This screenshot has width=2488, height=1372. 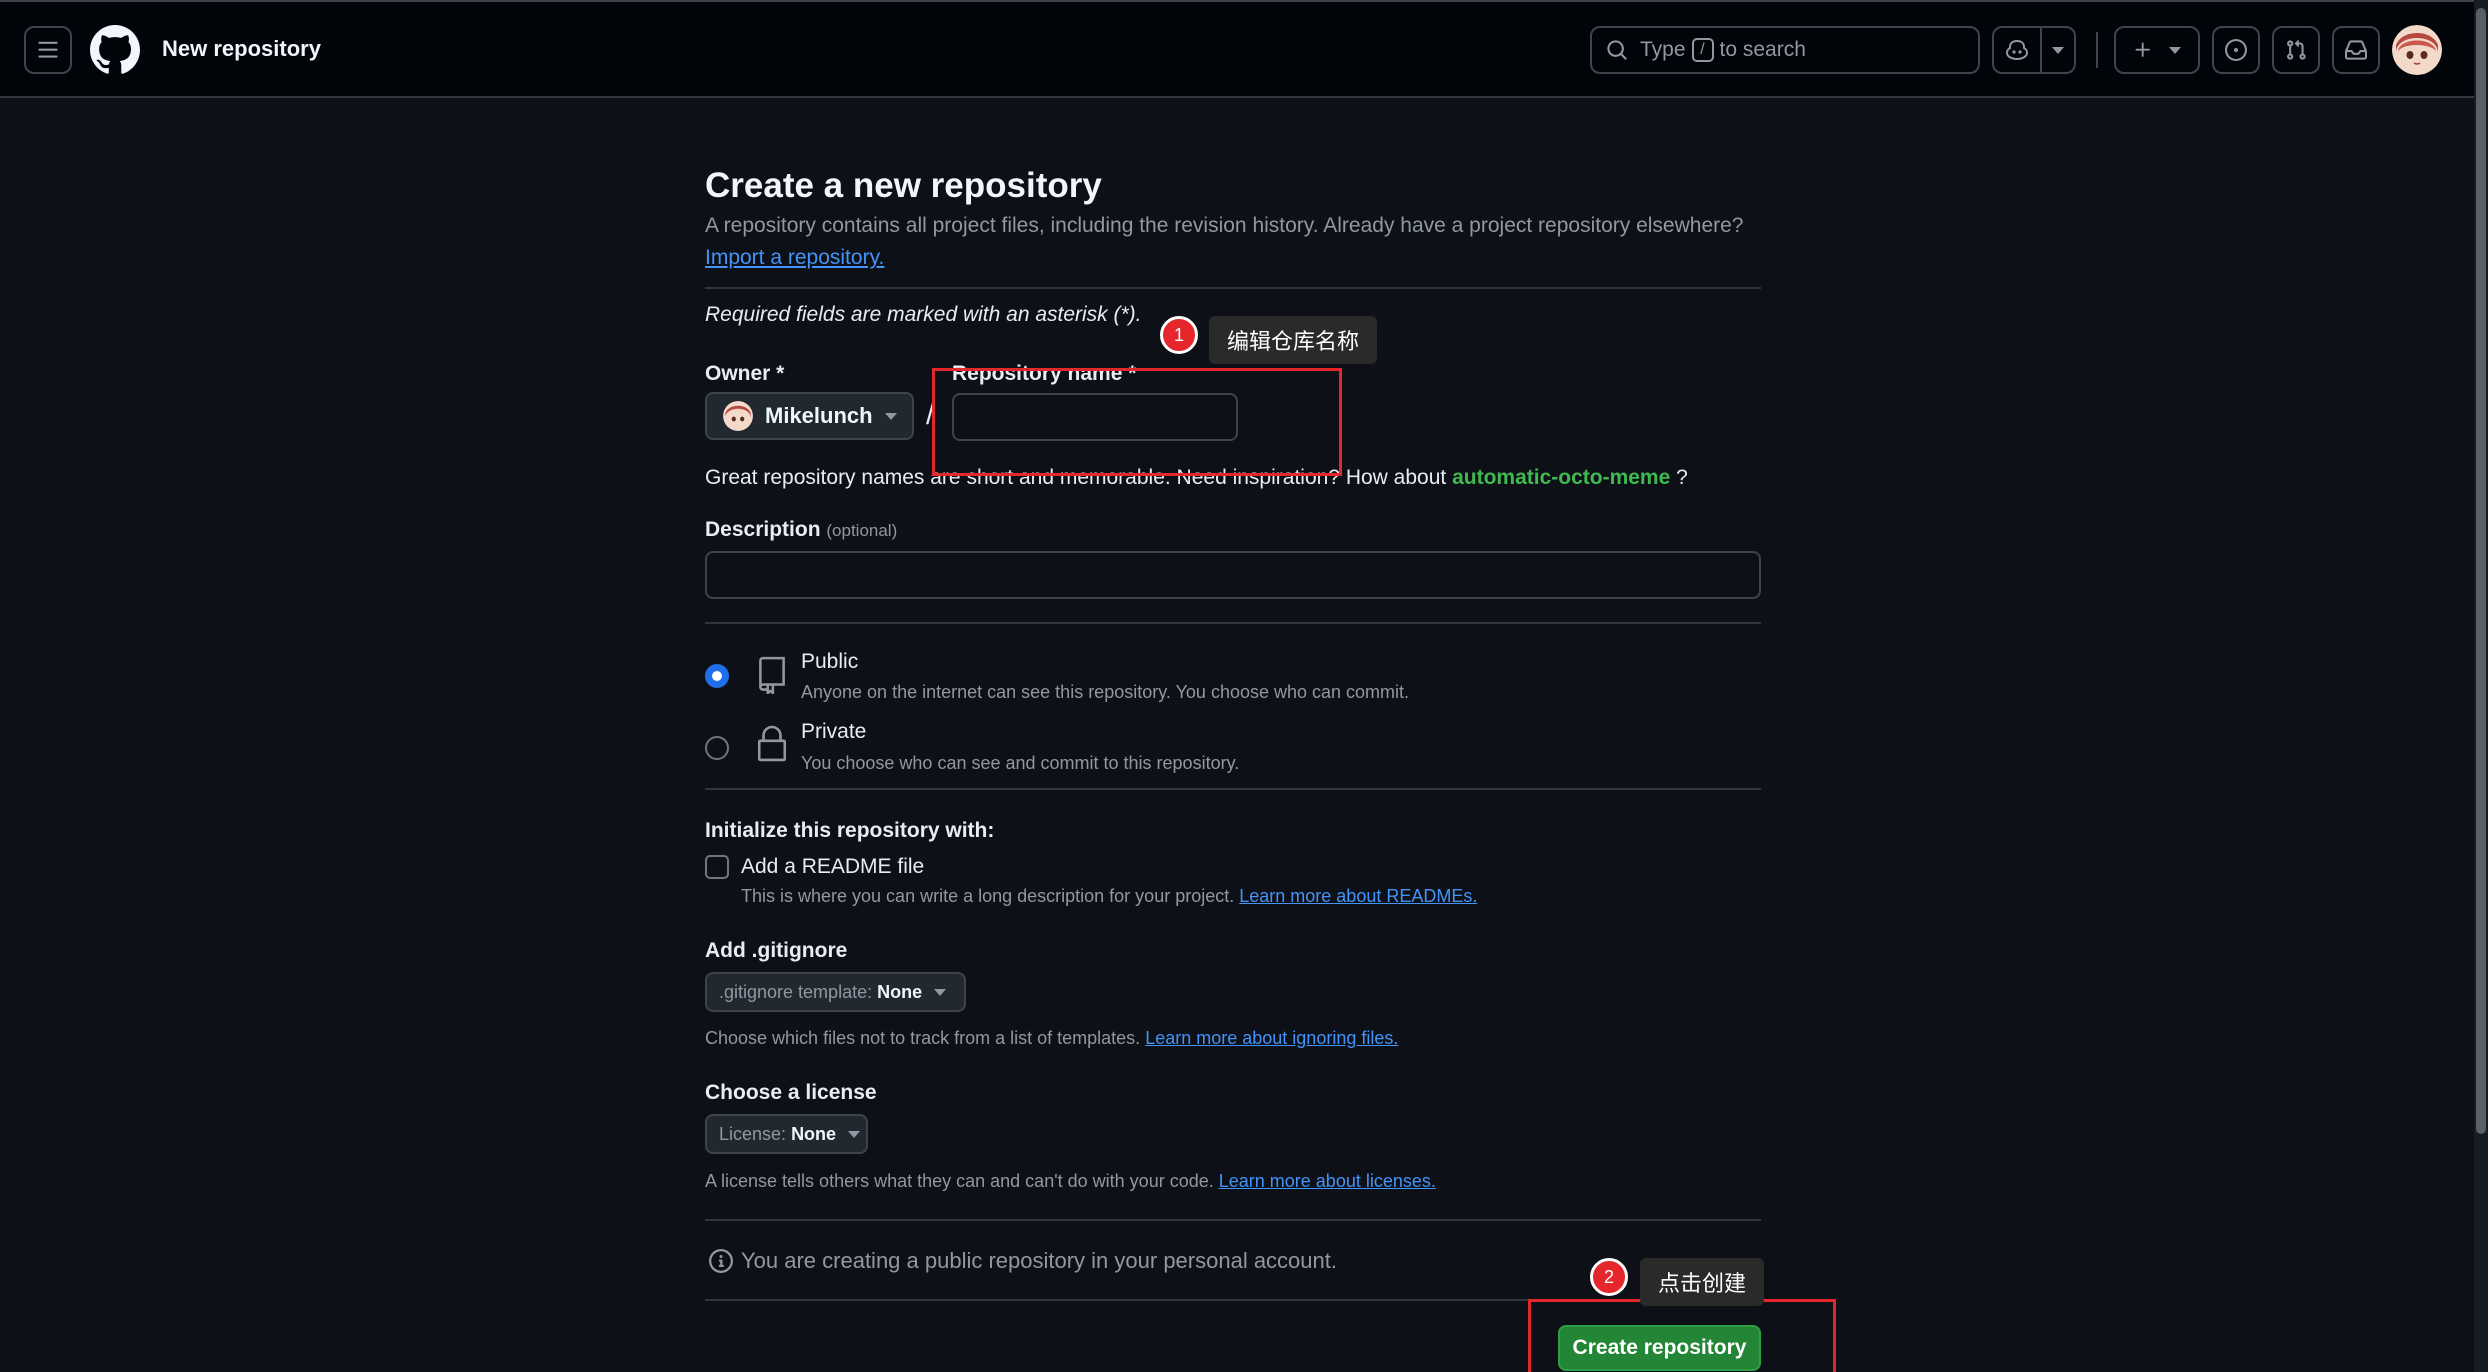 What do you see at coordinates (1237, 49) in the screenshot?
I see `global-header: New repository Type / to search` at bounding box center [1237, 49].